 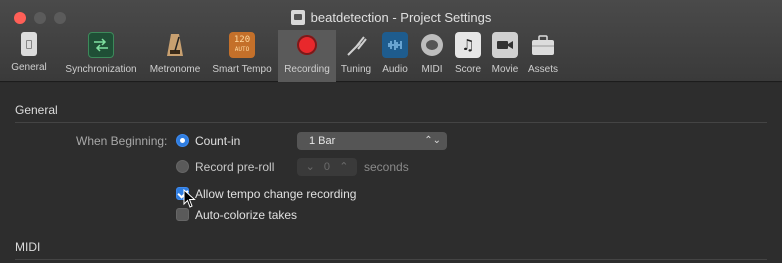 I want to click on tab-smart-tempo: 120 AUTO Smart Tempo, so click(x=242, y=56).